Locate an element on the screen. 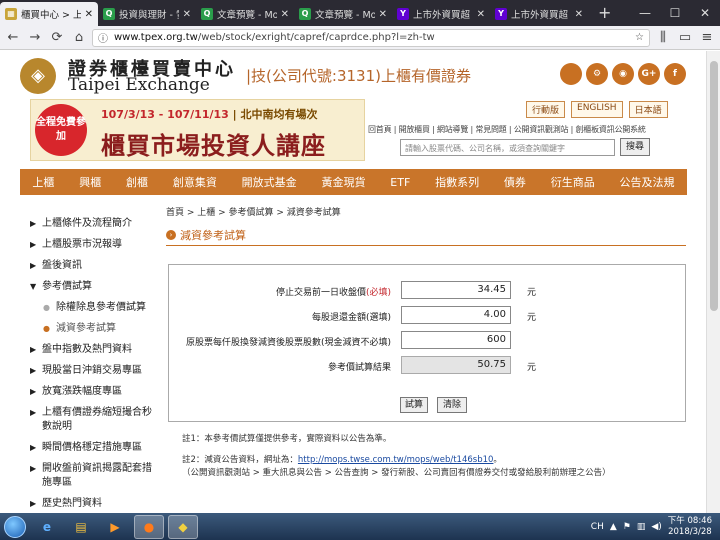  sidebar-item: 盤後資訊 is located at coordinates (95, 266).